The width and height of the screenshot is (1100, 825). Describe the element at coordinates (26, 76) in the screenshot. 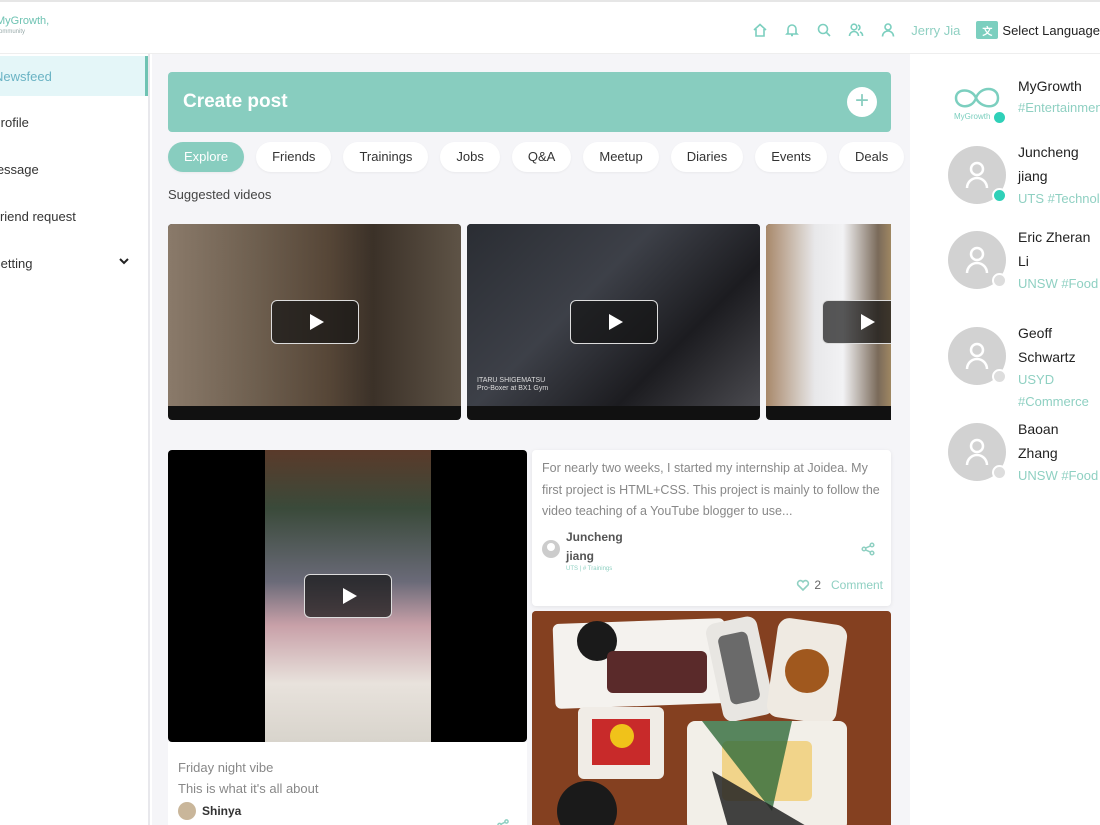

I see `sidebar-item-label: Newsfeed` at that location.